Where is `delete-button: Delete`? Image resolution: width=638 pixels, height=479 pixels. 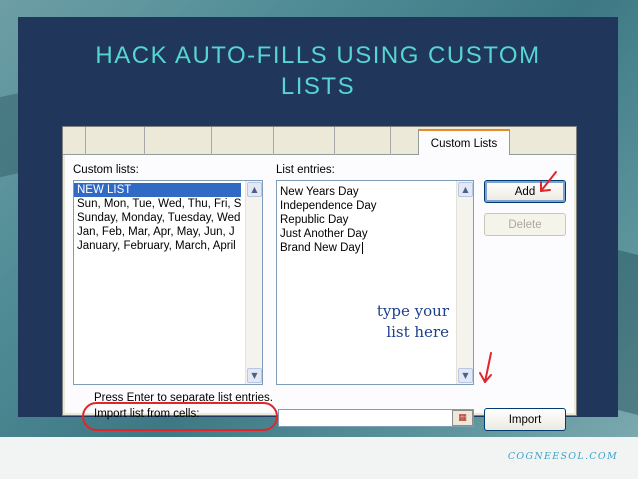
delete-button: Delete is located at coordinates (525, 224).